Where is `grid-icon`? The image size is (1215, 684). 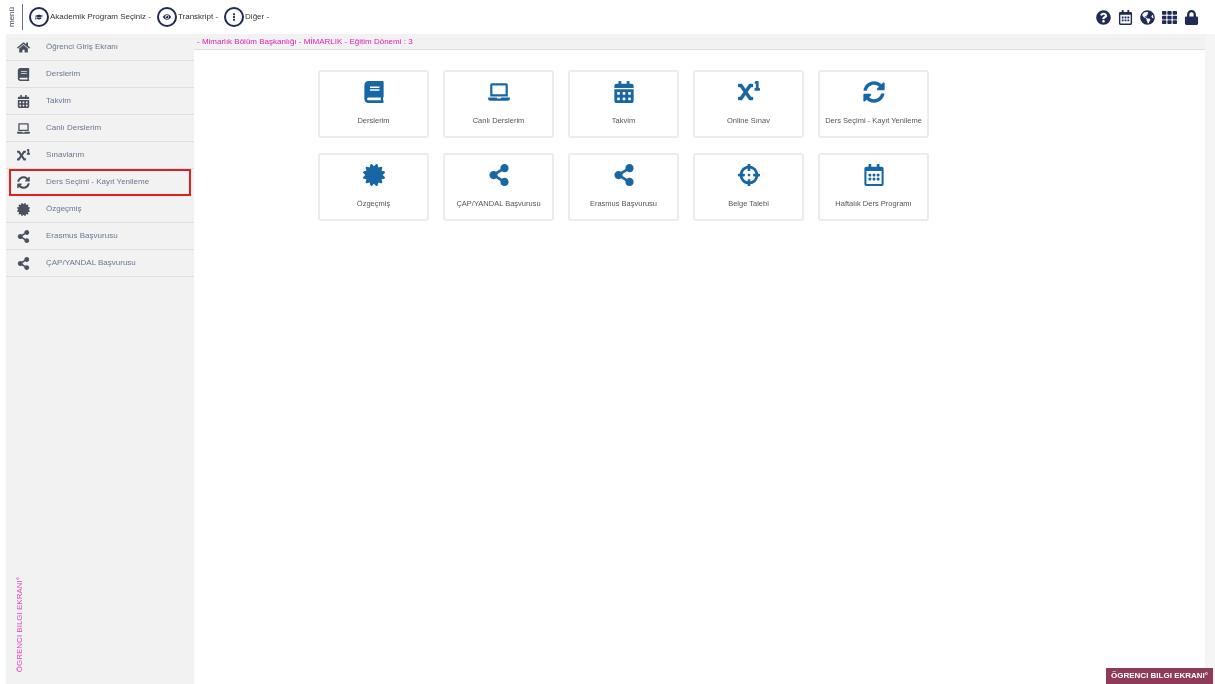
grid-icon is located at coordinates (1169, 17).